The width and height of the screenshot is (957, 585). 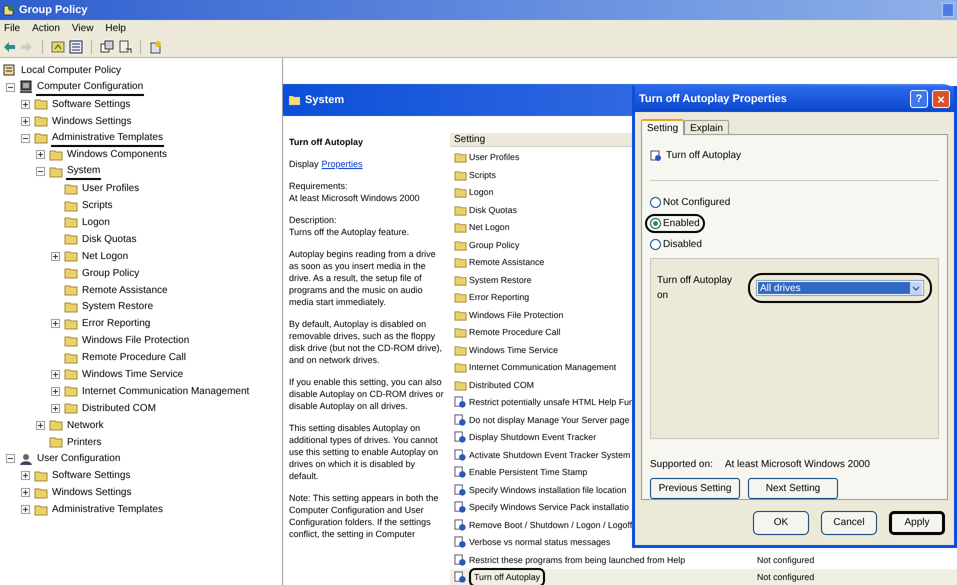 I want to click on tree-item: Disk Quotas, so click(x=109, y=239).